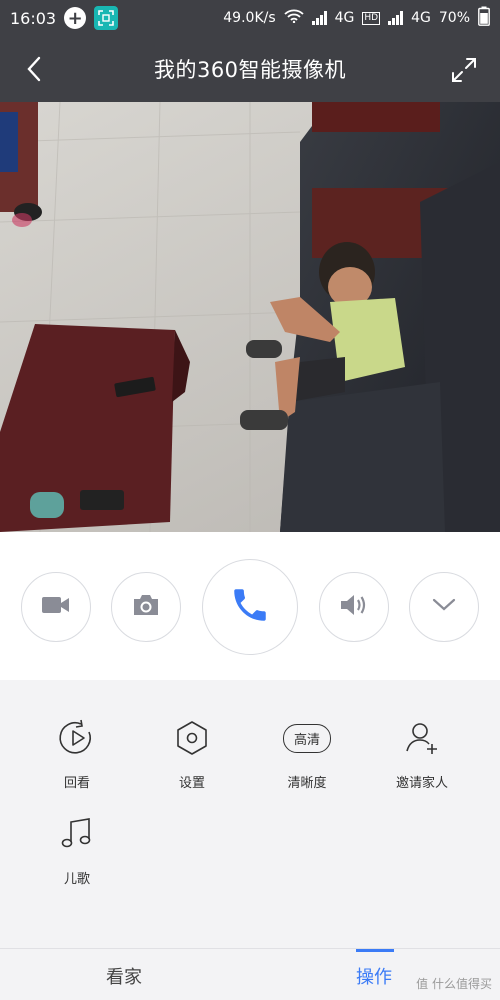 The height and width of the screenshot is (1000, 500). I want to click on hexagon-settings-icon, so click(192, 738).